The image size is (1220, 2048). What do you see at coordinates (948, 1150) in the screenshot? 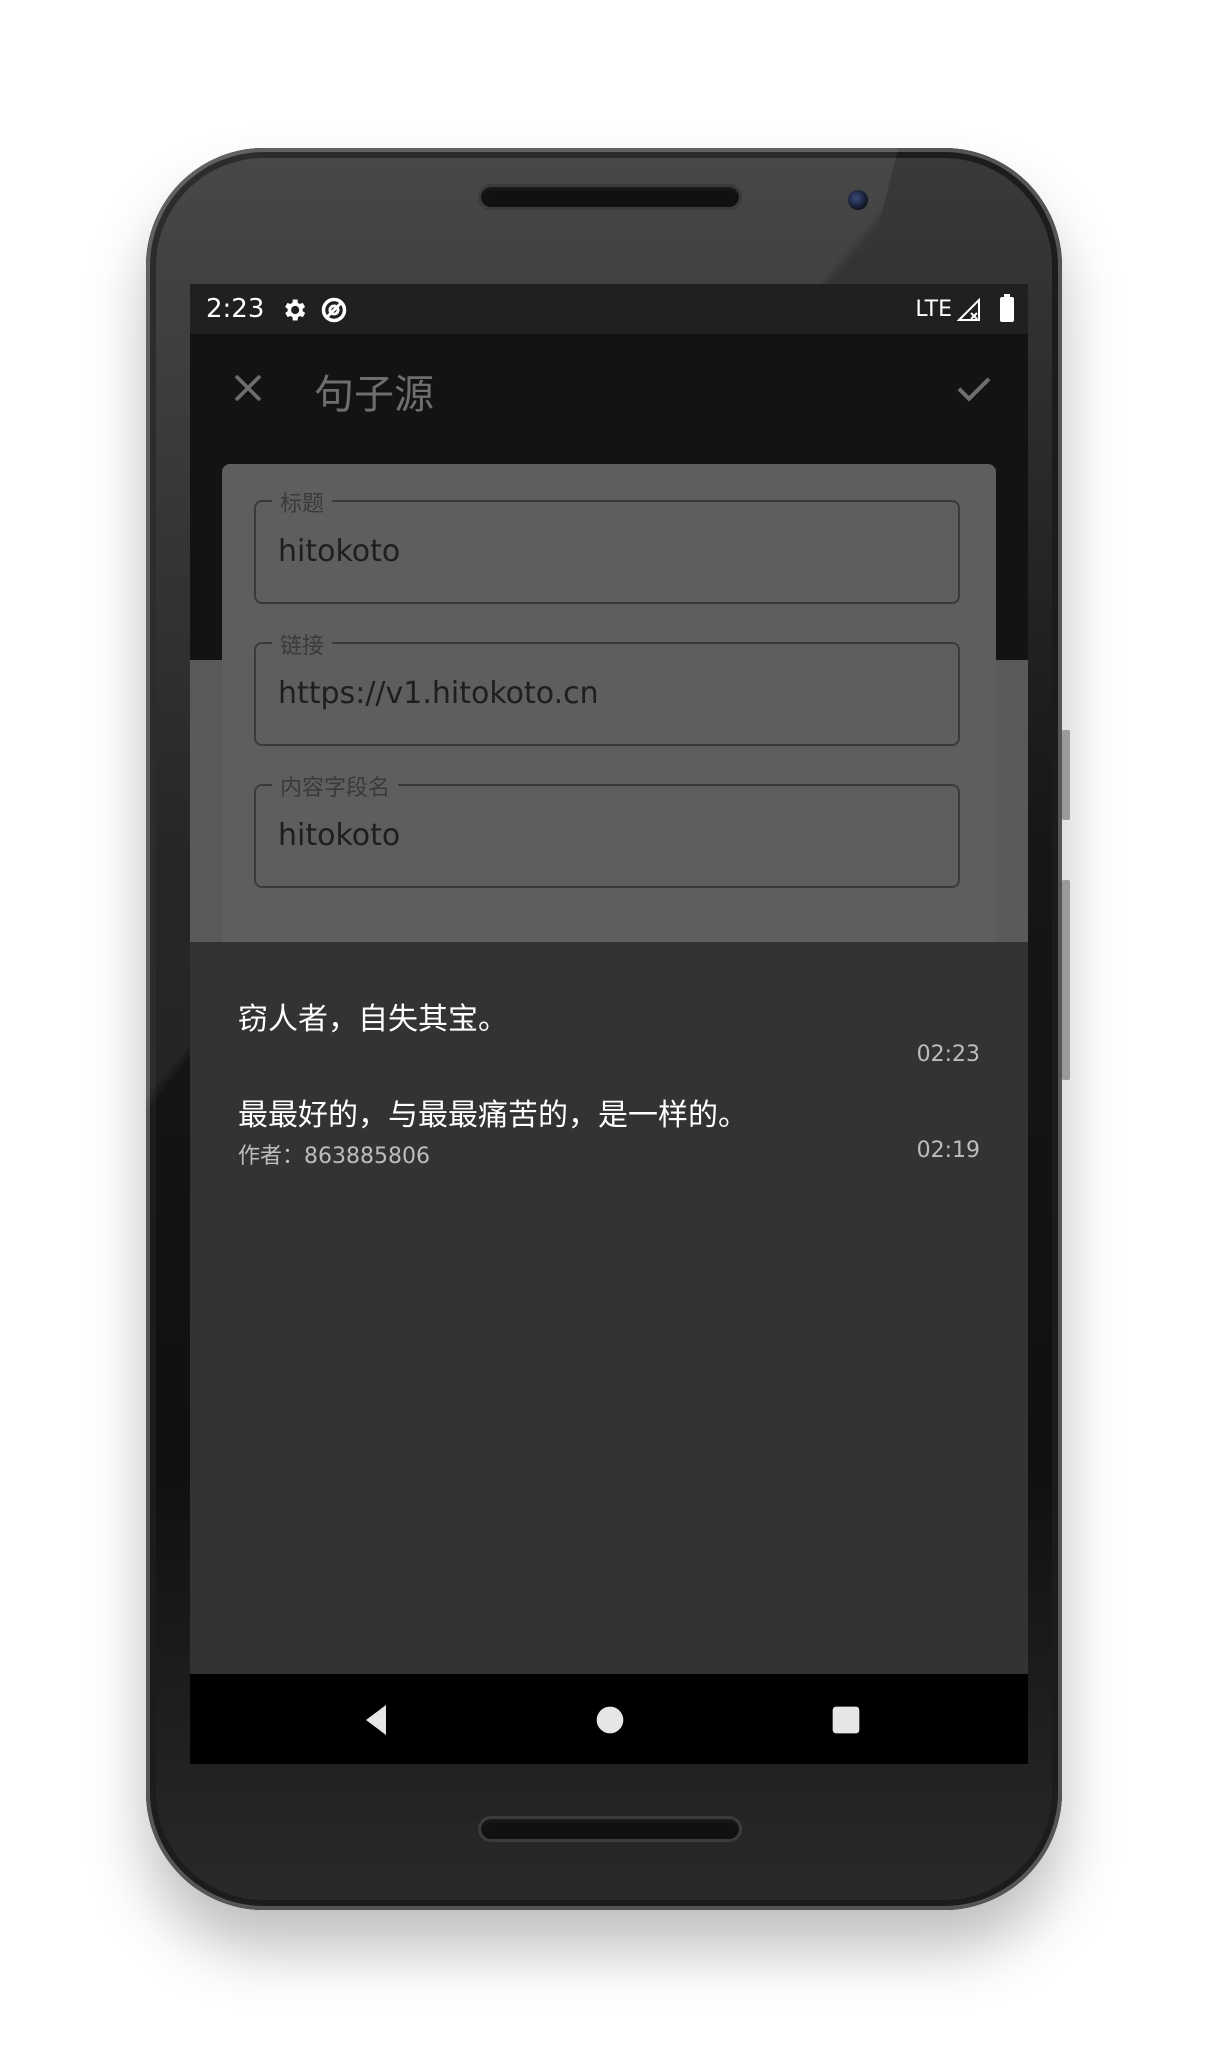
I see `message-time: 02:19` at bounding box center [948, 1150].